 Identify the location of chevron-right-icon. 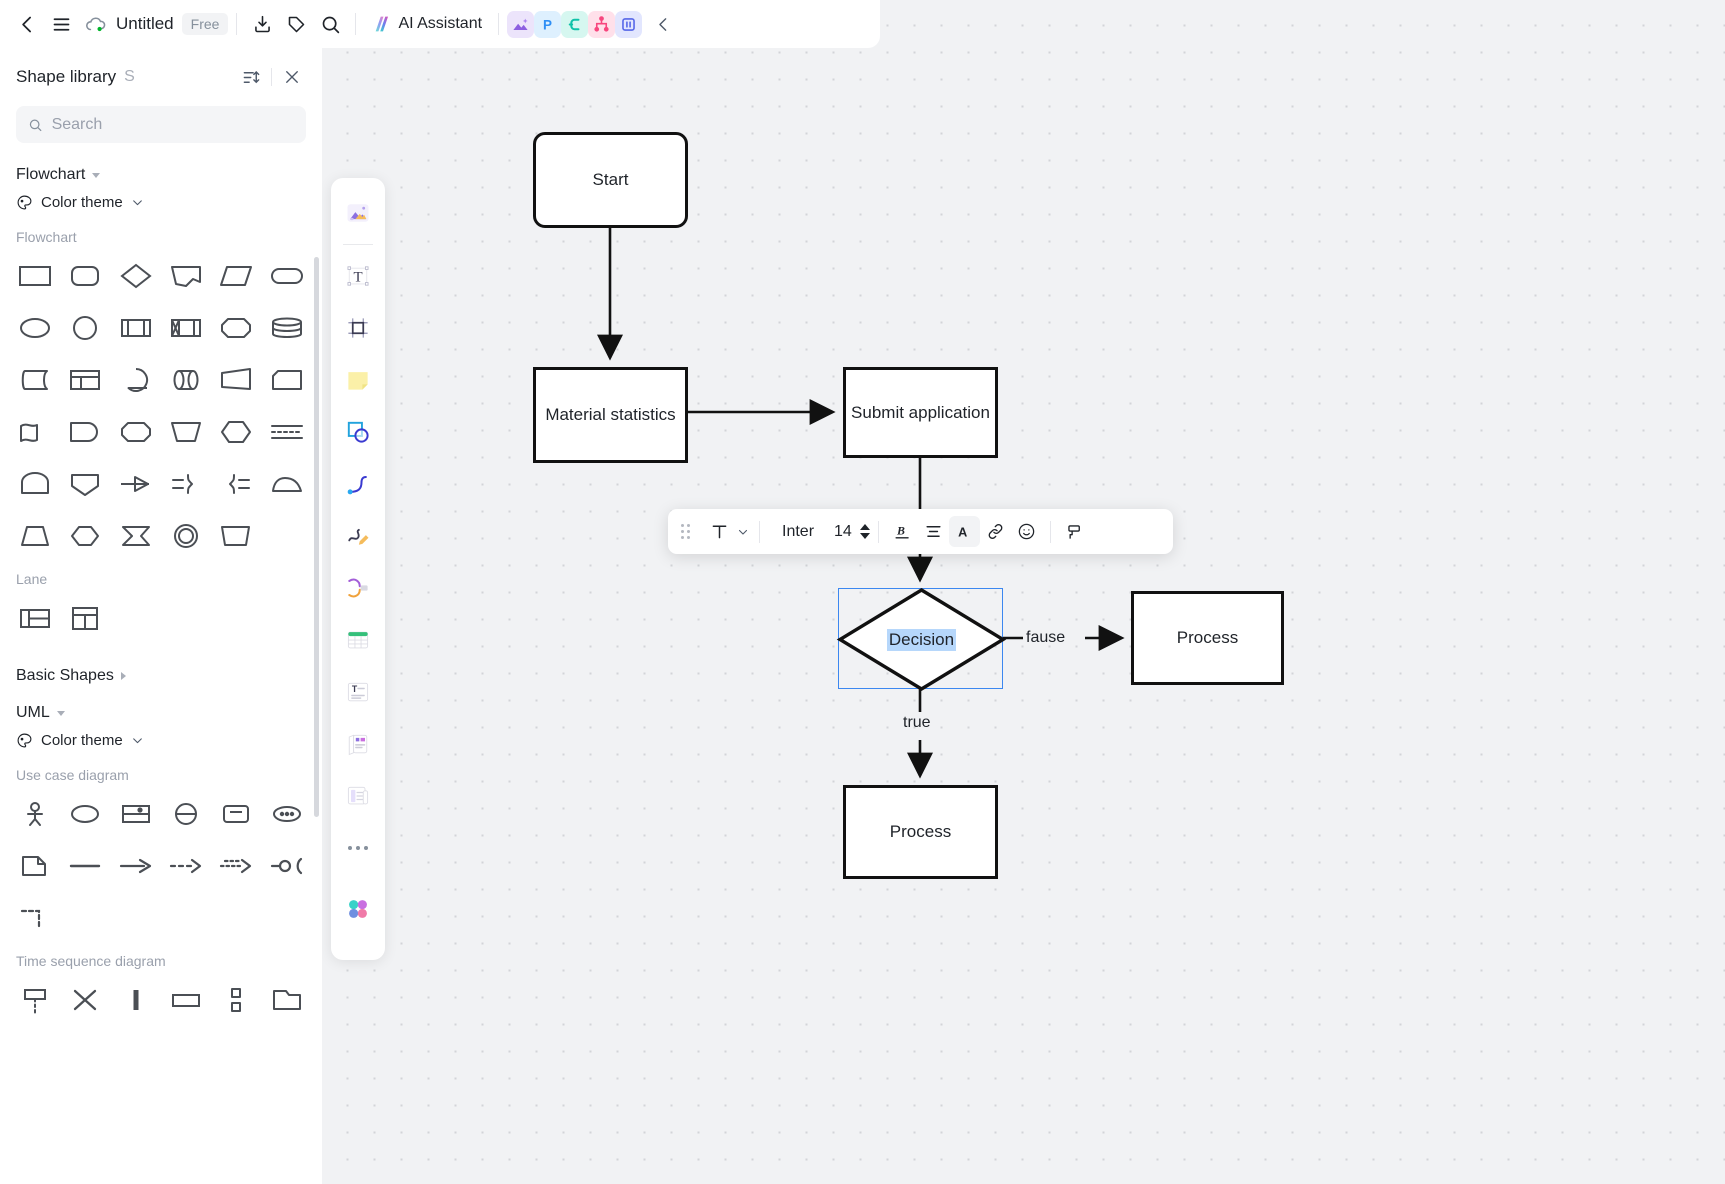
(123, 676).